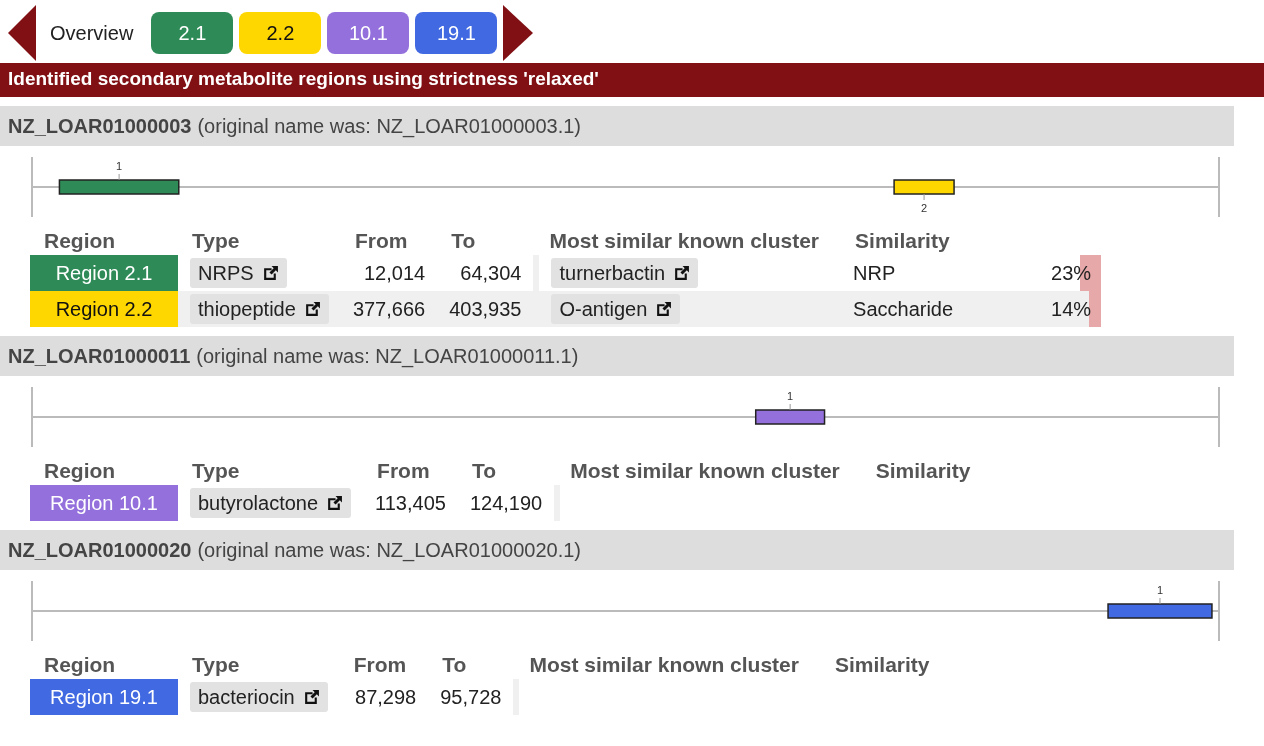 The width and height of the screenshot is (1264, 746). Describe the element at coordinates (389, 550) in the screenshot. I see `original-name: (original name was: NZ_LOAR01000020.1)` at that location.